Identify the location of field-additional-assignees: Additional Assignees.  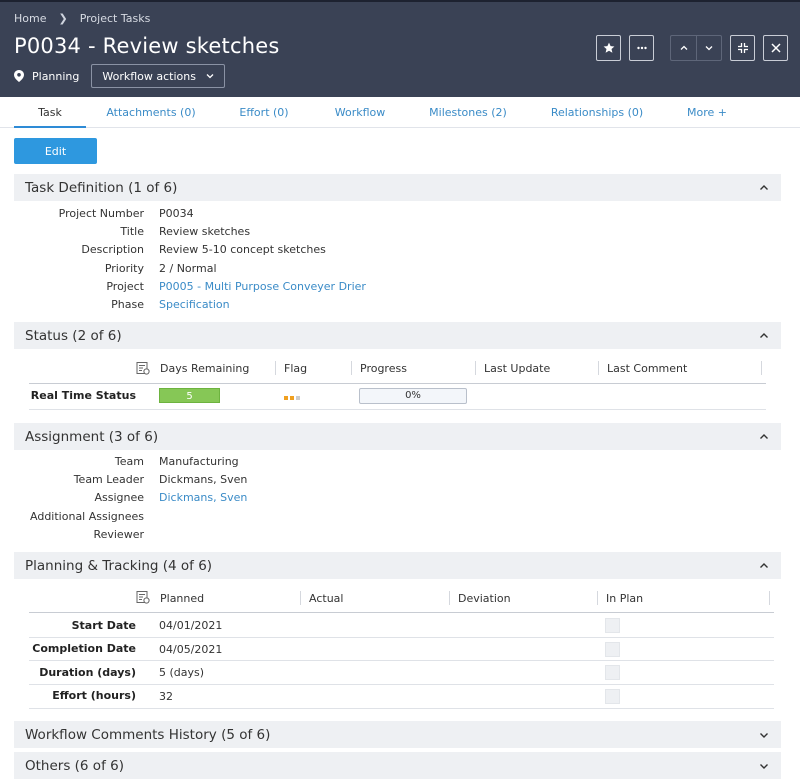
(400, 516).